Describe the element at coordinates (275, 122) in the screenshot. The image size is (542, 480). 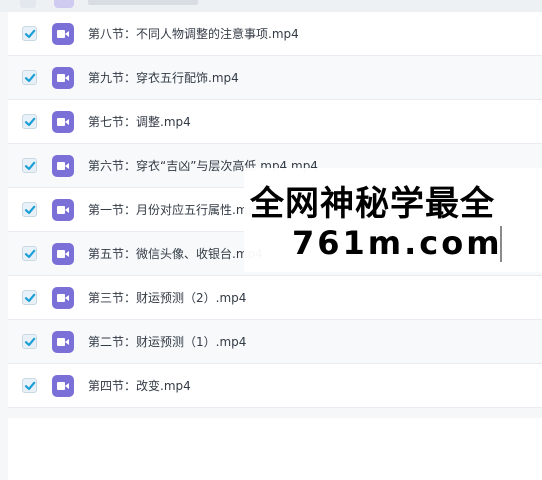
I see `file-row: 第七节：调整.mp4` at that location.